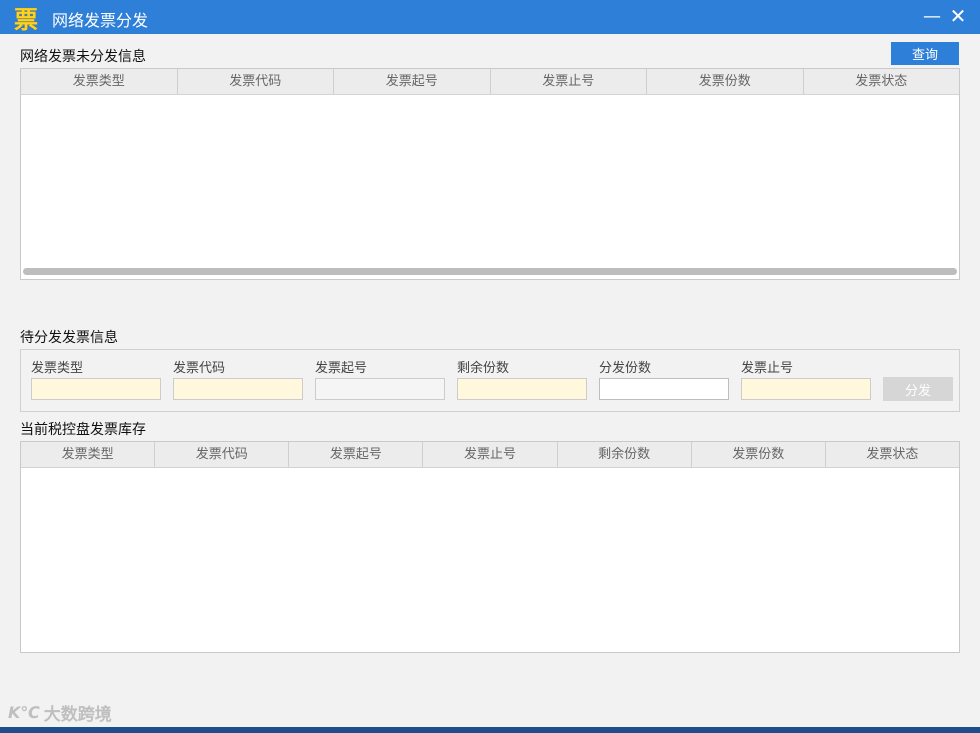  What do you see at coordinates (490, 730) in the screenshot?
I see `taskbar-strip` at bounding box center [490, 730].